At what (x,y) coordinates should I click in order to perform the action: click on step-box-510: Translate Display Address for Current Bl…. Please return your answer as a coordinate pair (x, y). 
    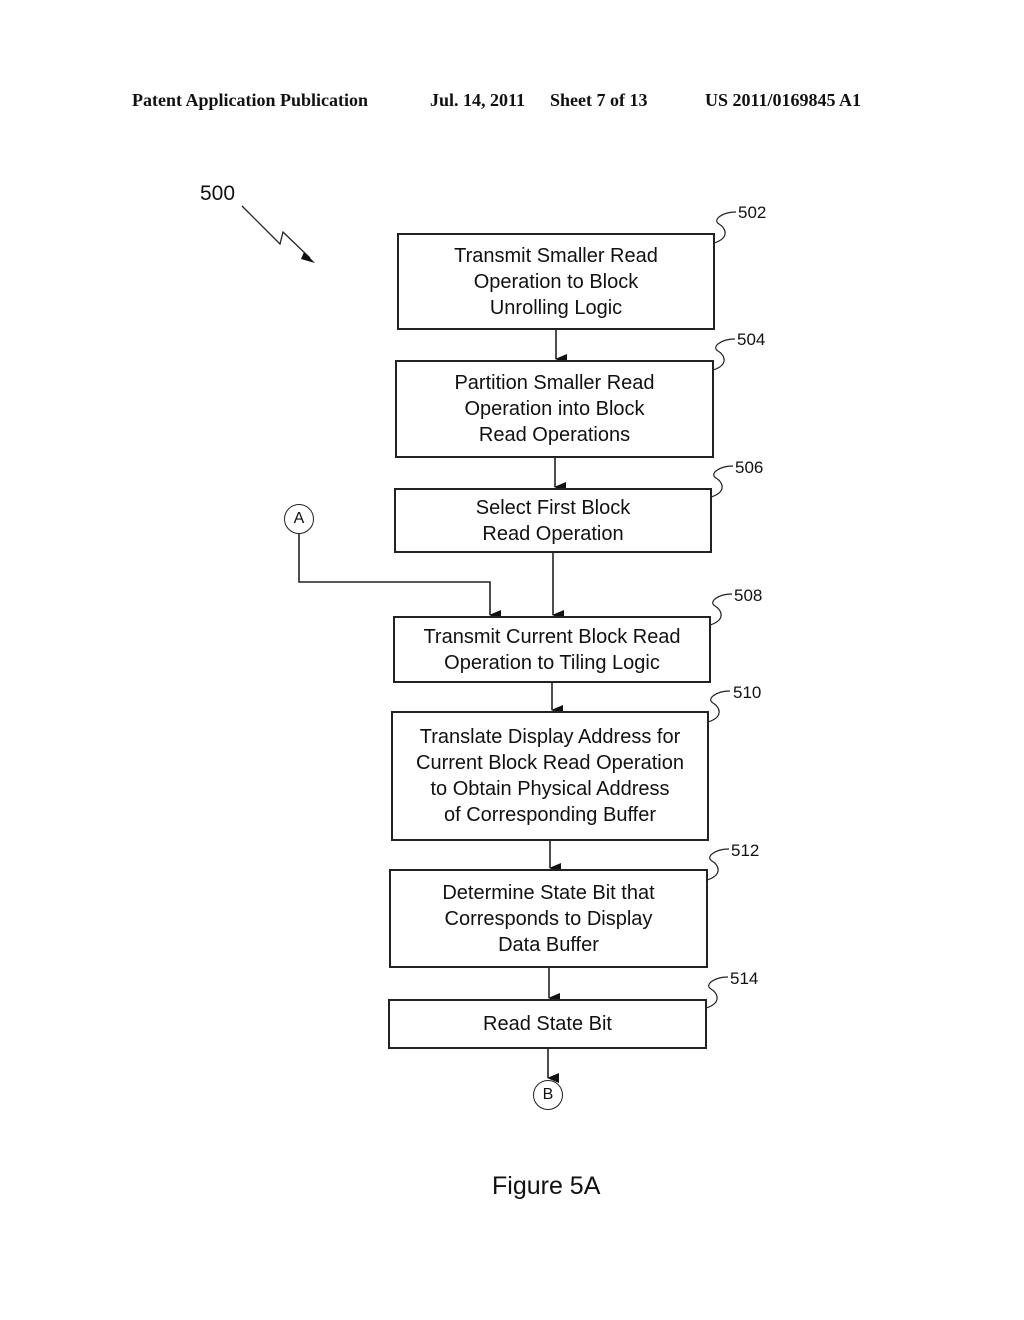
    Looking at the image, I should click on (550, 776).